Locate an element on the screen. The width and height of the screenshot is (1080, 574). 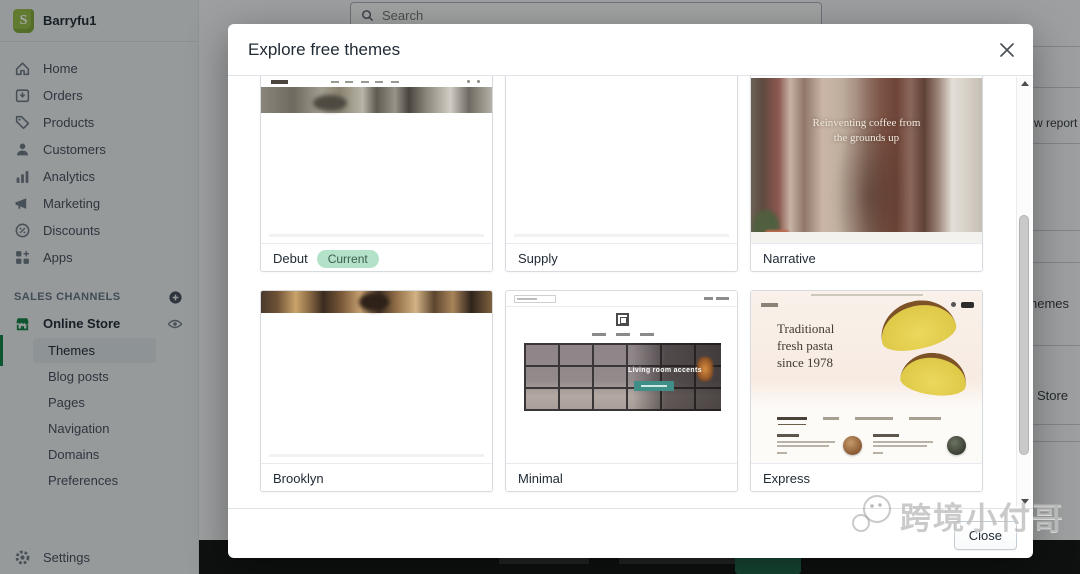
theme-card-brooklyn: Brooklyn is located at coordinates (376, 391).